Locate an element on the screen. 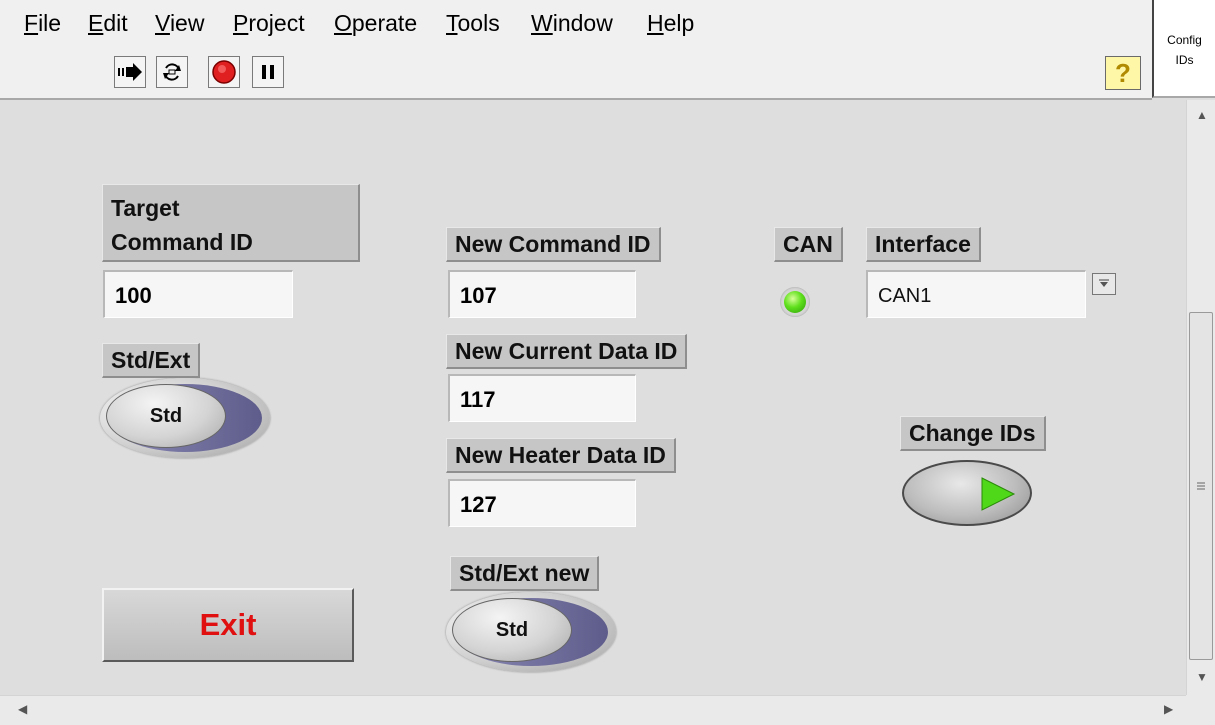 This screenshot has height=725, width=1215. std-ext-new-knob: Std is located at coordinates (512, 630).